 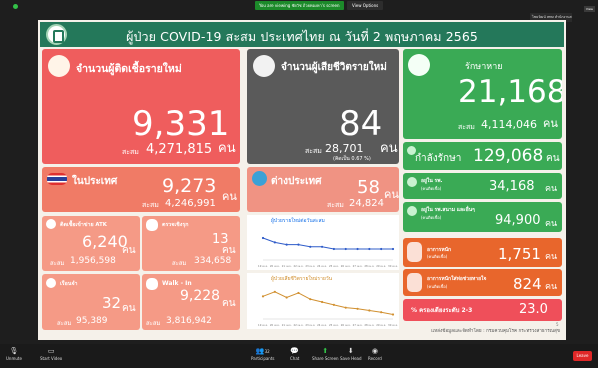 I want to click on participants-icon: 👥32, so click(x=262, y=351).